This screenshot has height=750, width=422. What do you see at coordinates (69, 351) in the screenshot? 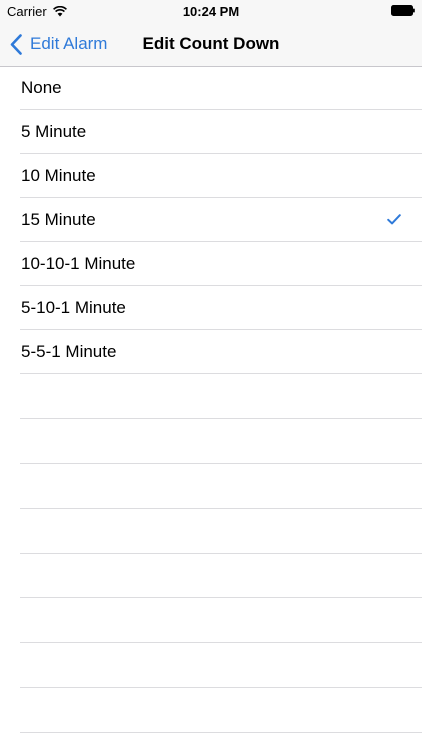
I see `option-label: 5-5-1 Minute` at bounding box center [69, 351].